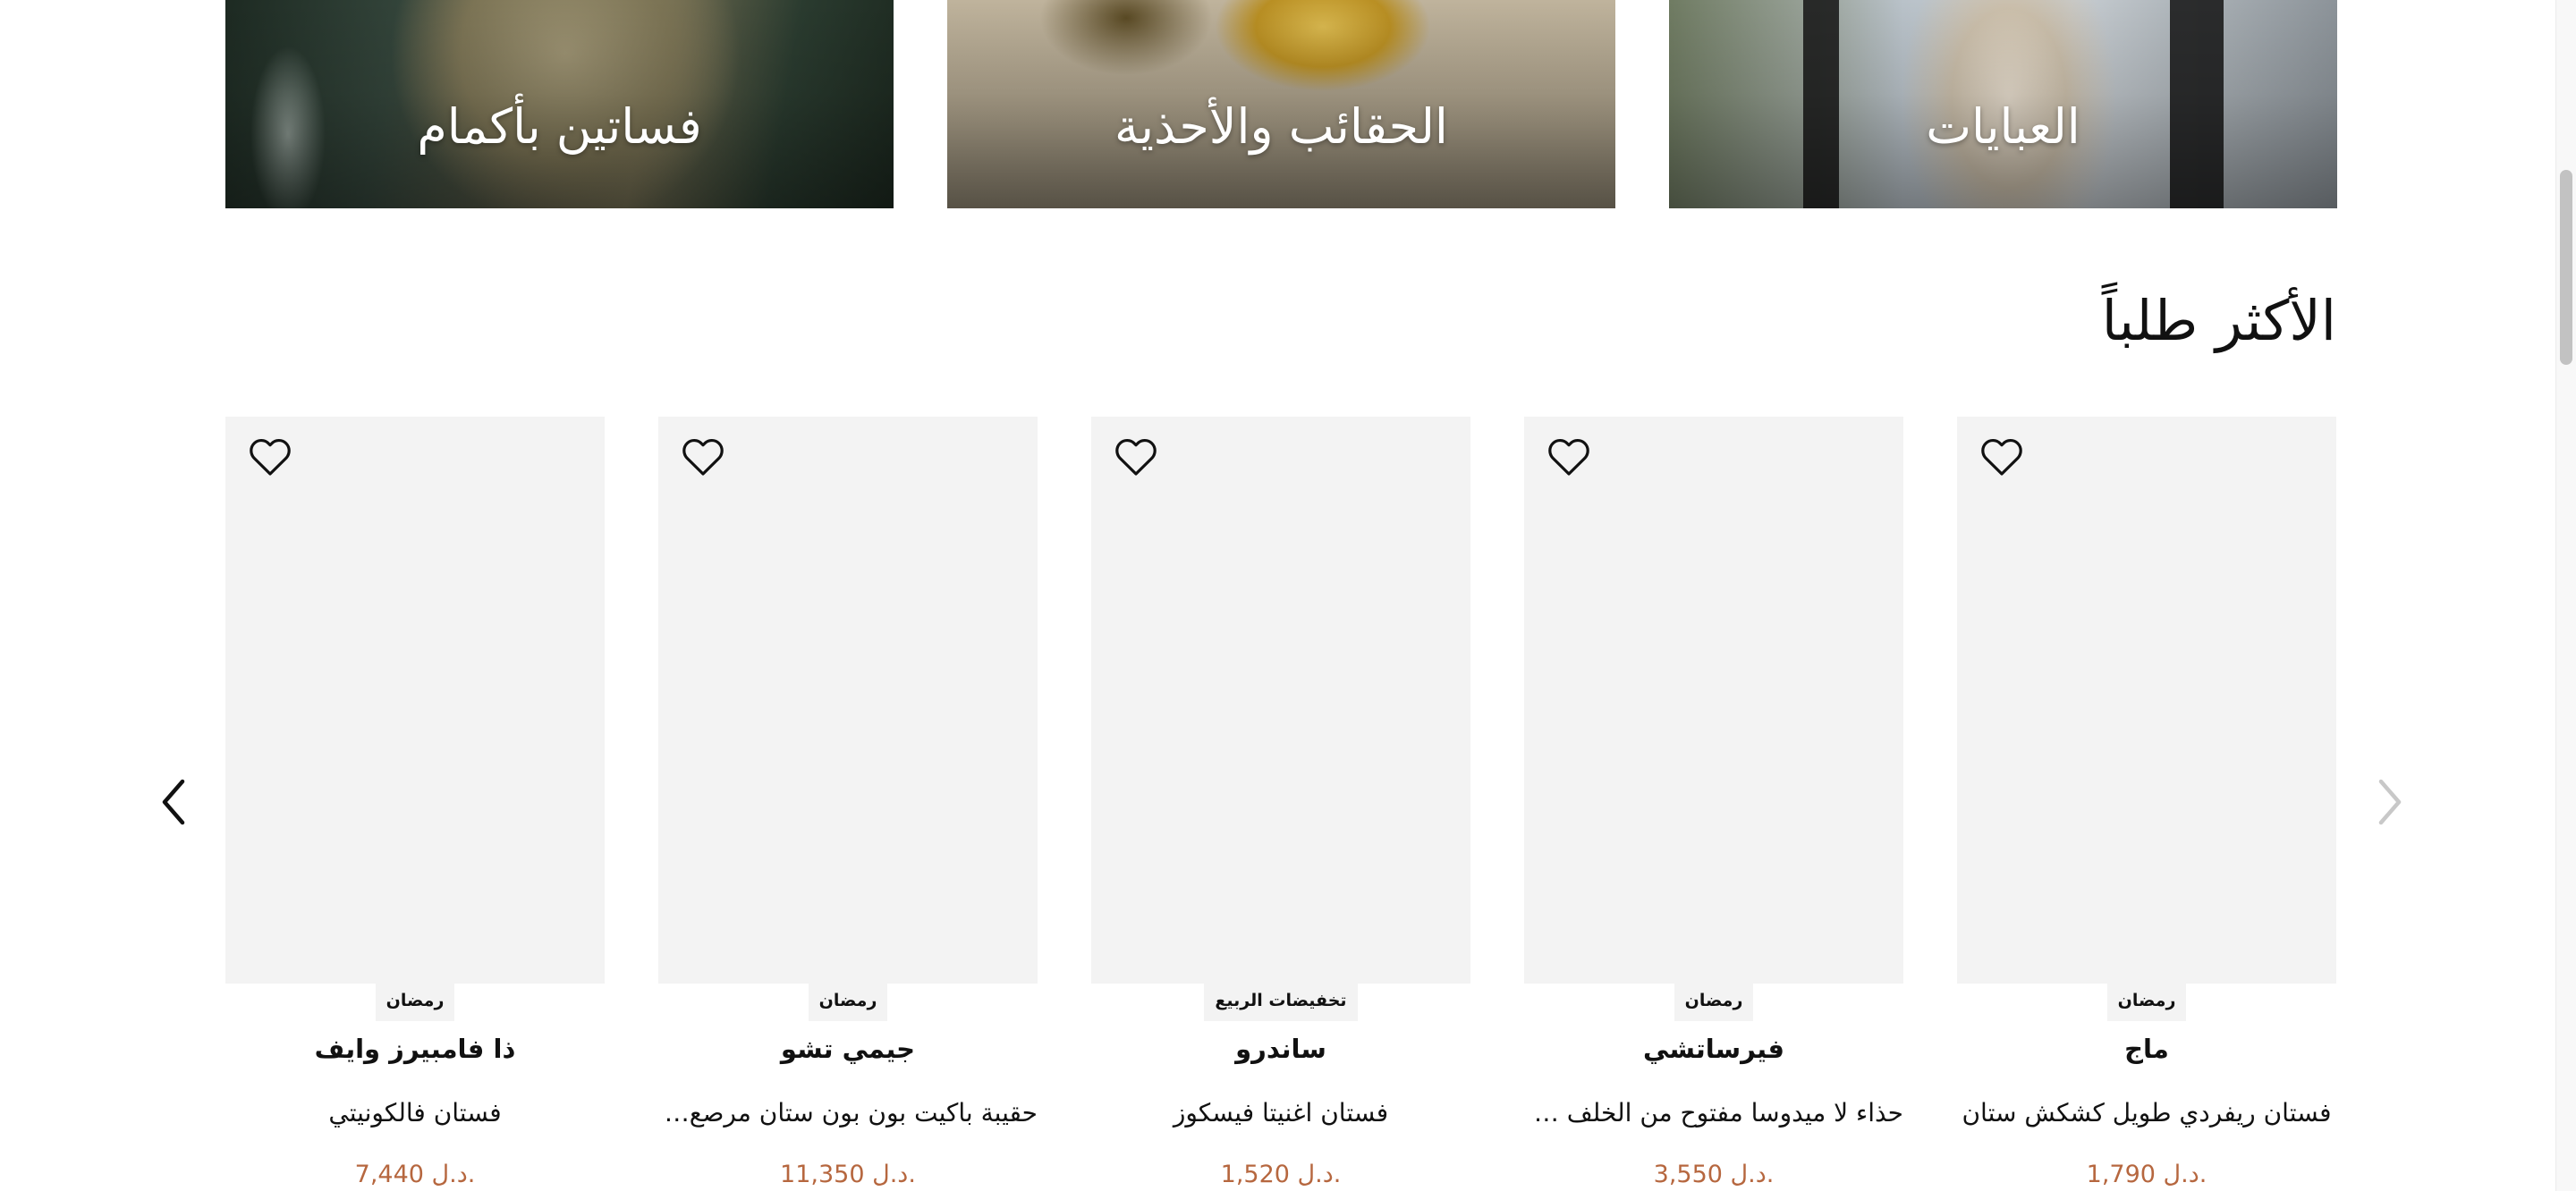 The width and height of the screenshot is (2576, 1191). I want to click on category-label: العبايات, so click(2003, 126).